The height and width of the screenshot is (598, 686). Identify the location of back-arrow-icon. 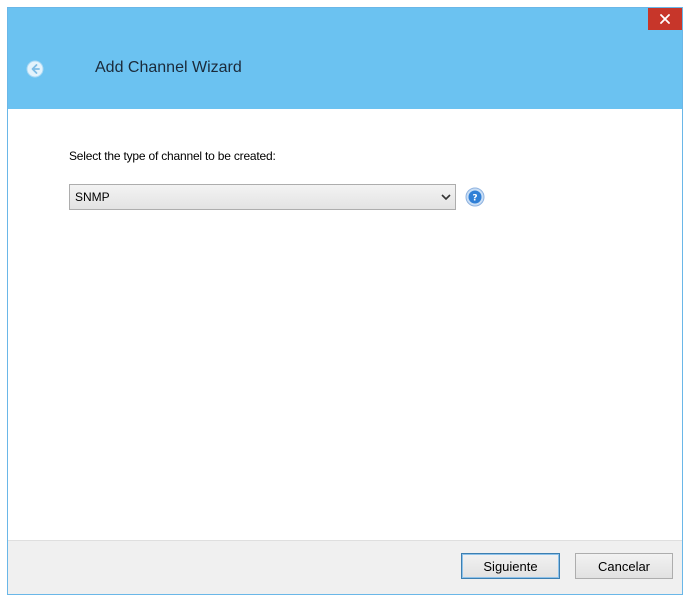
(35, 69).